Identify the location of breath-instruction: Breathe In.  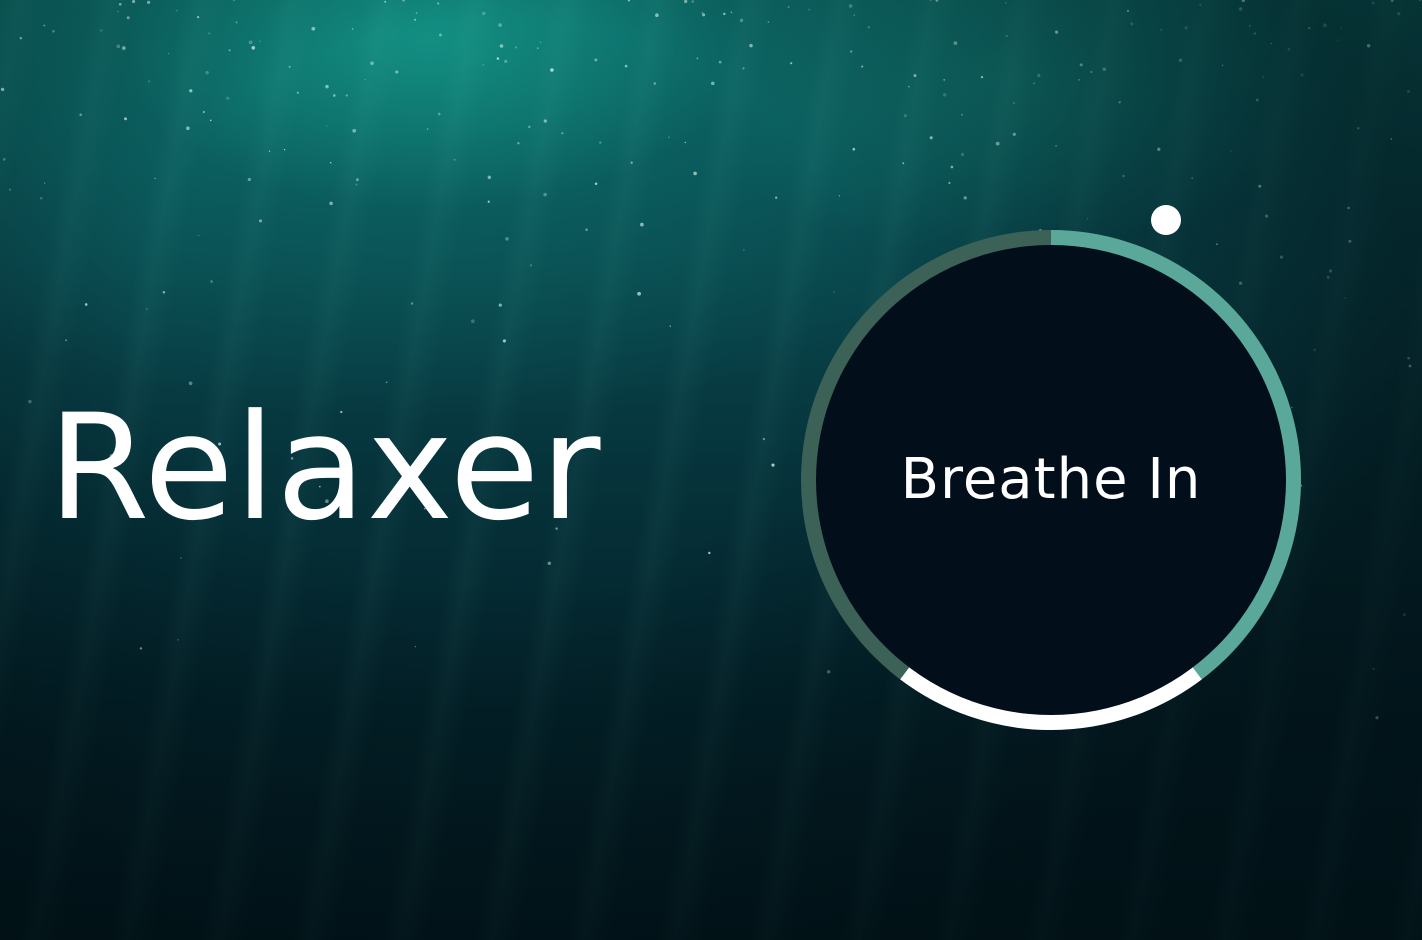
(1051, 479).